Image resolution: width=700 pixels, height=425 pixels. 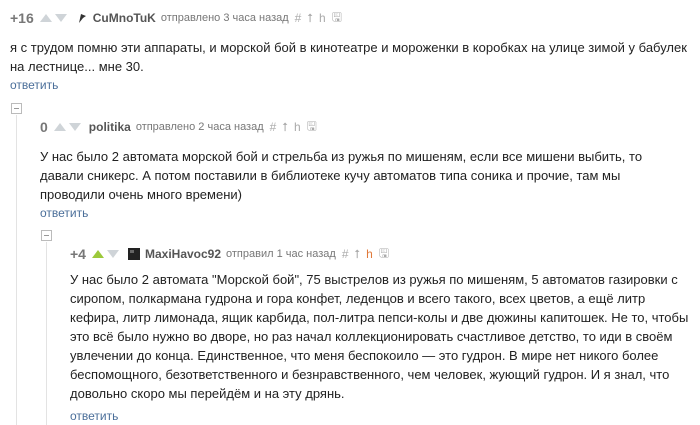 What do you see at coordinates (199, 127) in the screenshot?
I see `comment-timestamp: отправлено 2 часа назад` at bounding box center [199, 127].